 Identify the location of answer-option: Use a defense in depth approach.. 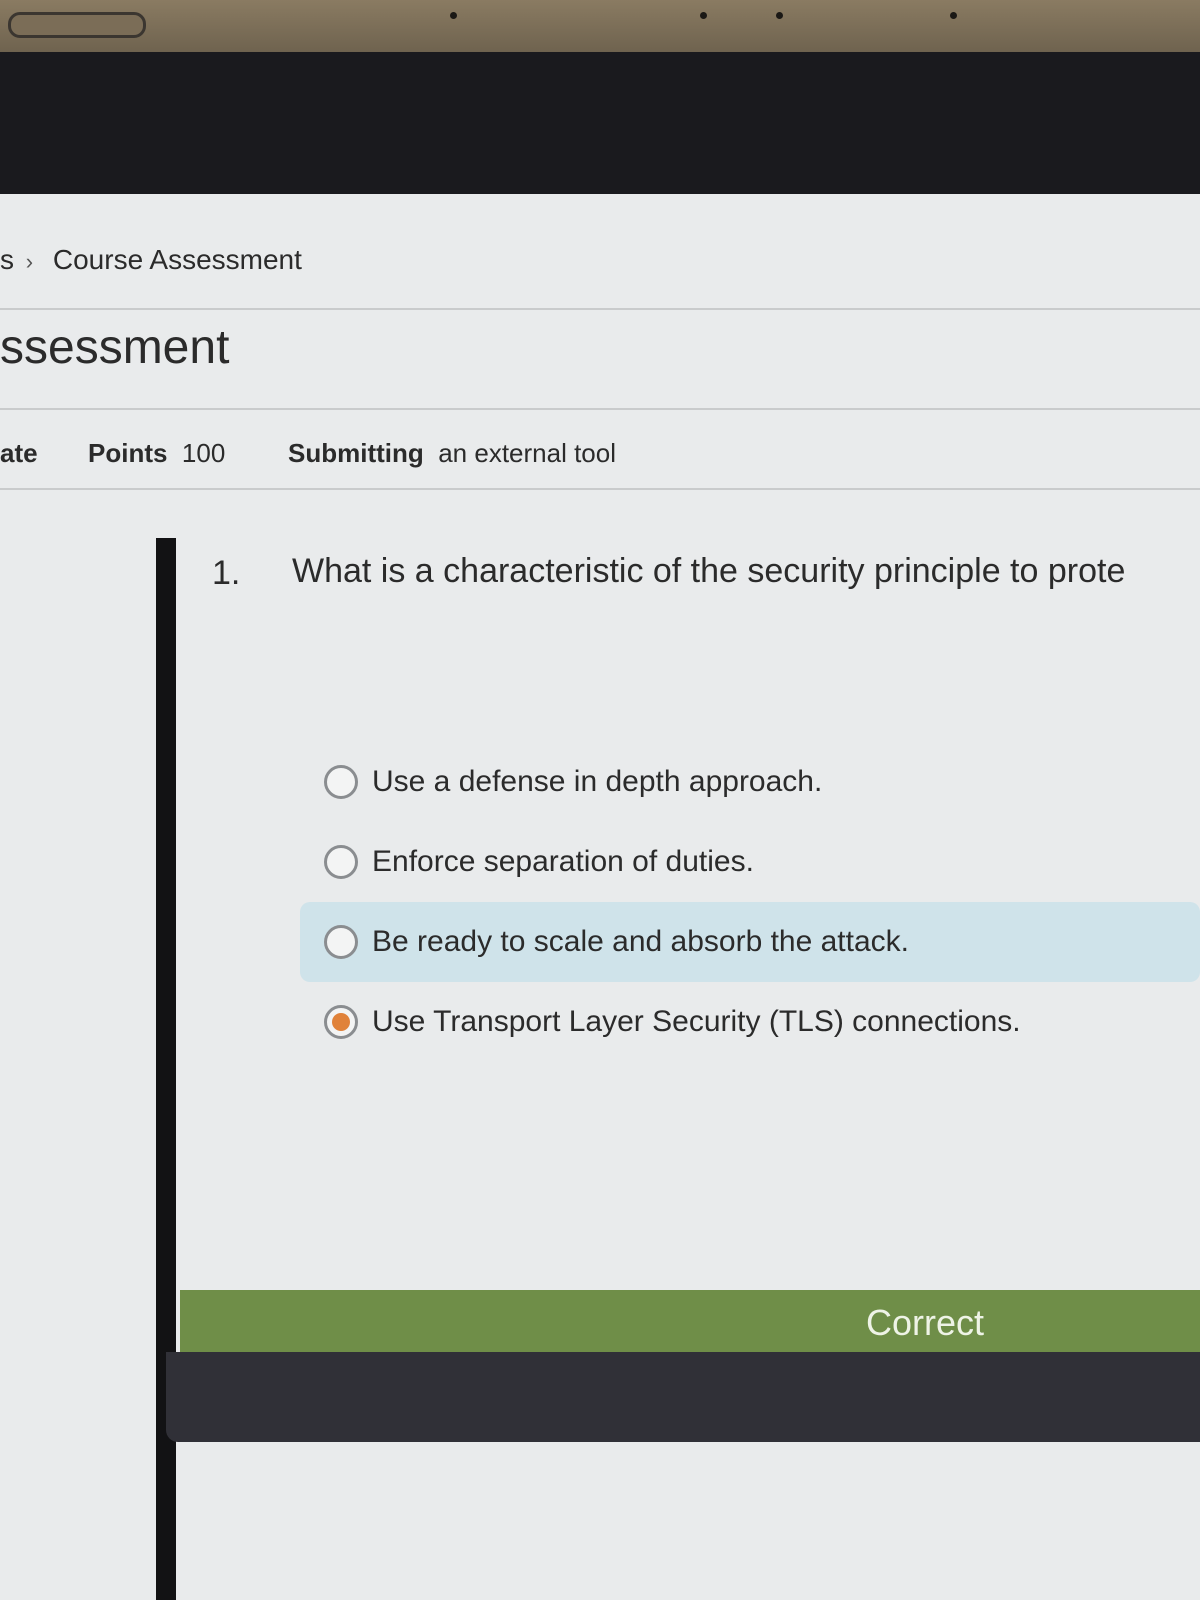
(750, 782).